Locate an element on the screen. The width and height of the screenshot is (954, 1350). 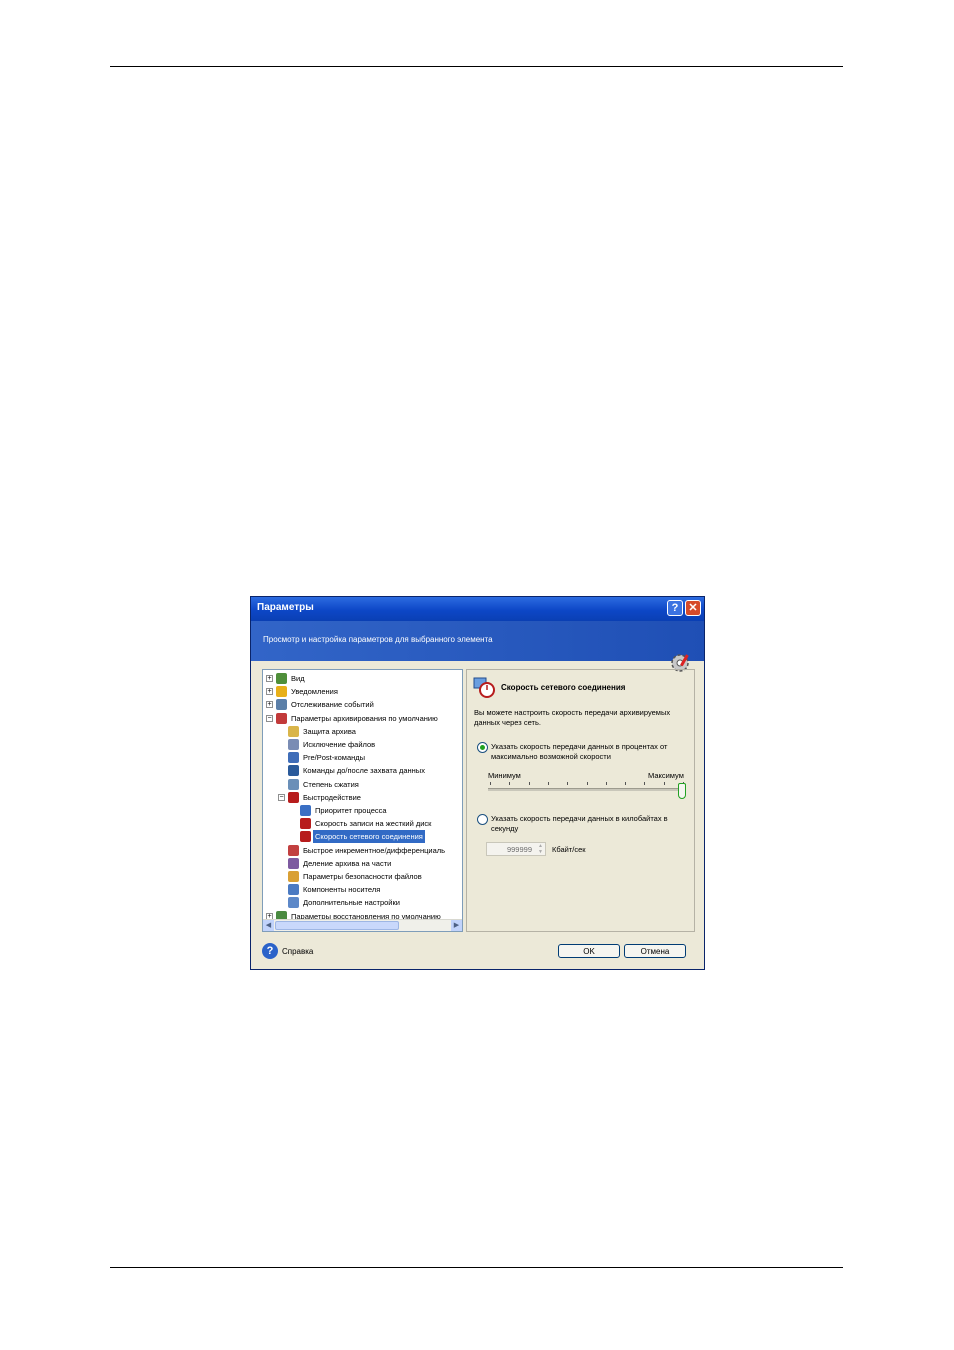
dialog-titlebar: Параметры ? ✕ is located at coordinates (477, 609).